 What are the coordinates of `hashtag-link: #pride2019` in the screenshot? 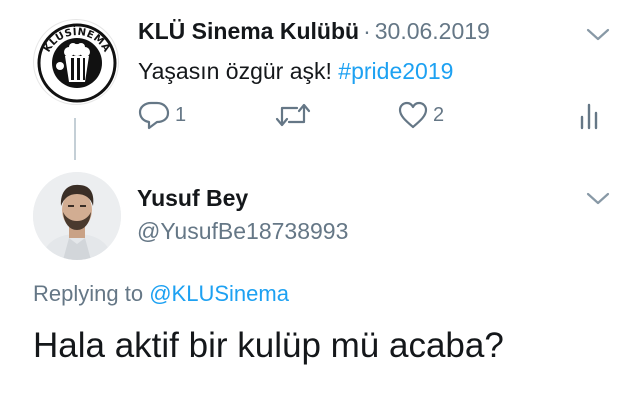 It's located at (395, 71).